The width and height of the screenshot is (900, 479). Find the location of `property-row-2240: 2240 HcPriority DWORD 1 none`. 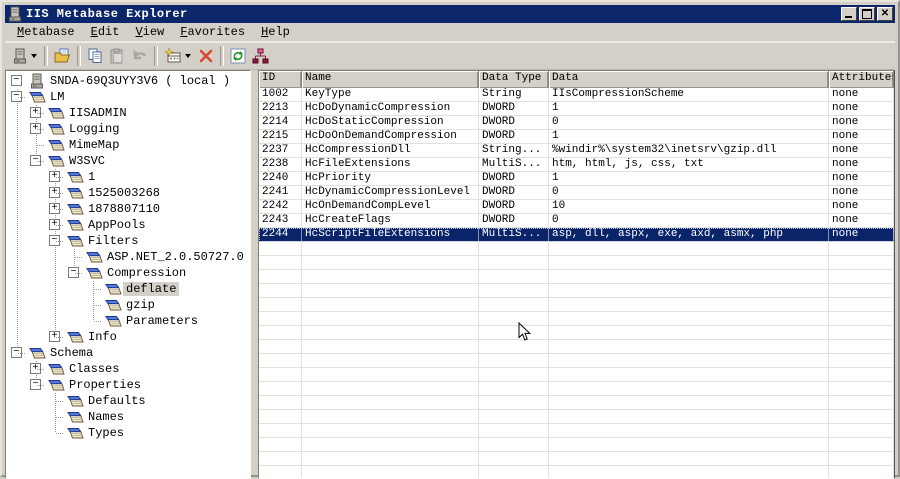

property-row-2240: 2240 HcPriority DWORD 1 none is located at coordinates (576, 179).